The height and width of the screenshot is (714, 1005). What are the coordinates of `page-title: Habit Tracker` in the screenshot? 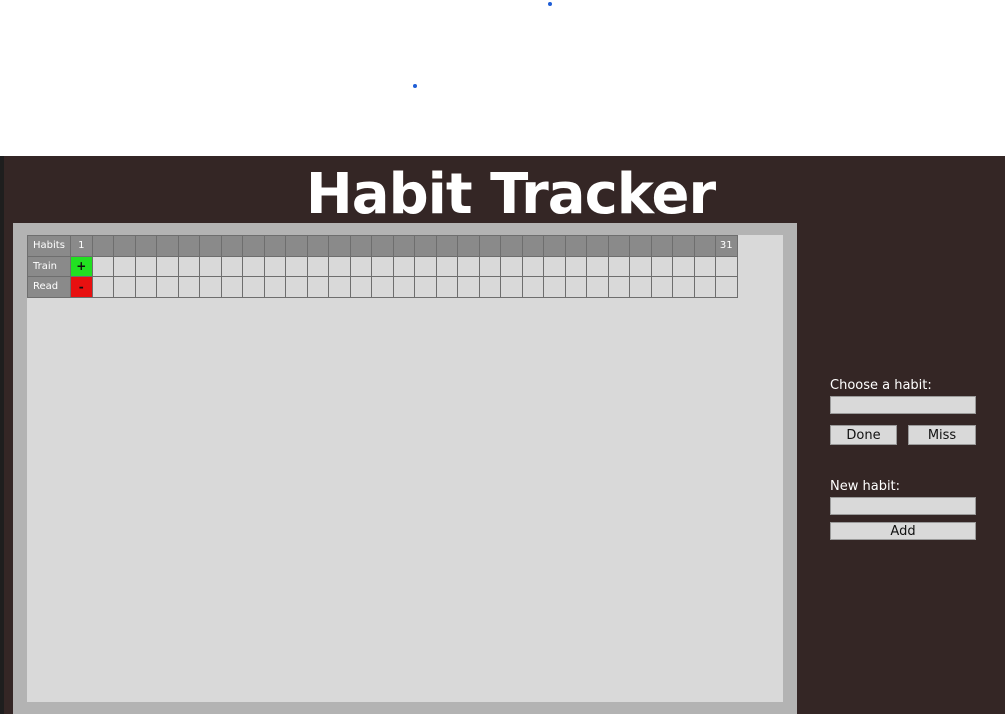 It's located at (510, 194).